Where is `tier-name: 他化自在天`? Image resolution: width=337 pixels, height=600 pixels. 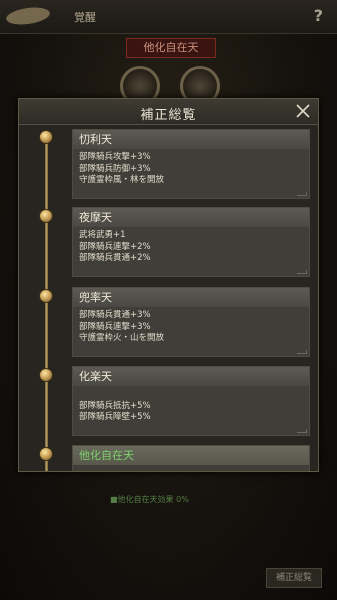 tier-name: 他化自在天 is located at coordinates (191, 455).